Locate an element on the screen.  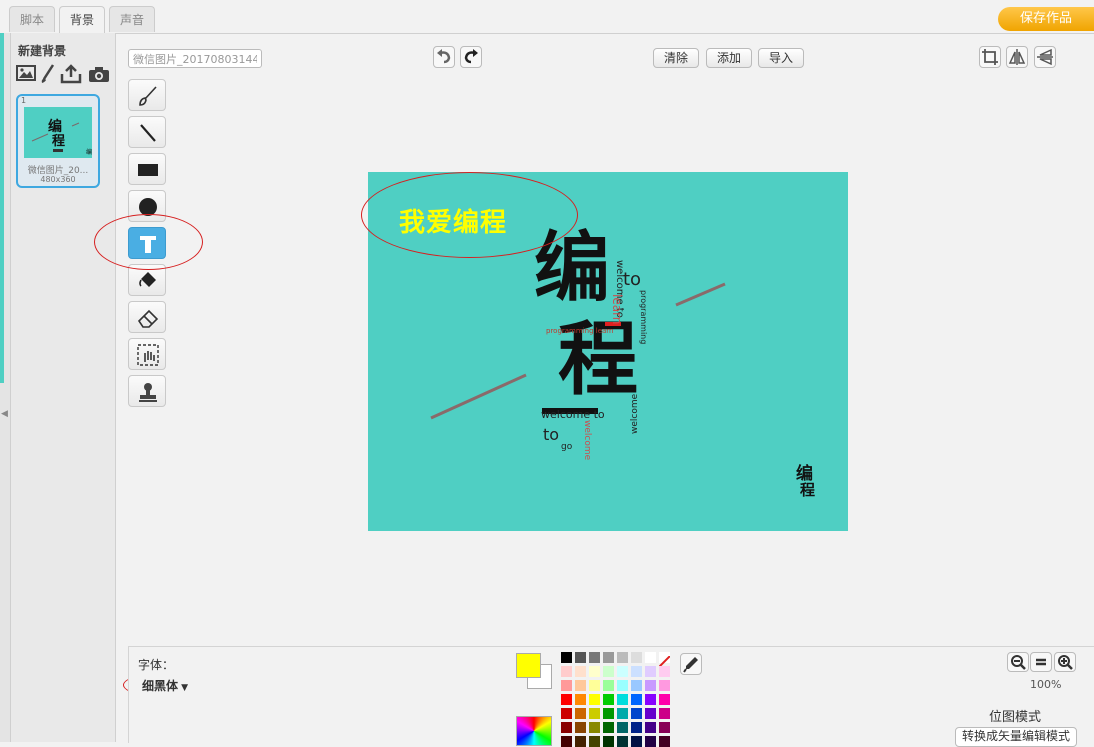
paint-brush-icon is located at coordinates (50, 74).